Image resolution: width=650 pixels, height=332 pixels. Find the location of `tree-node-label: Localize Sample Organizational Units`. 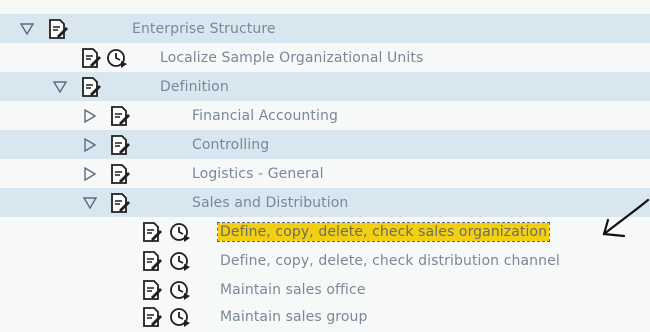

tree-node-label: Localize Sample Organizational Units is located at coordinates (292, 58).